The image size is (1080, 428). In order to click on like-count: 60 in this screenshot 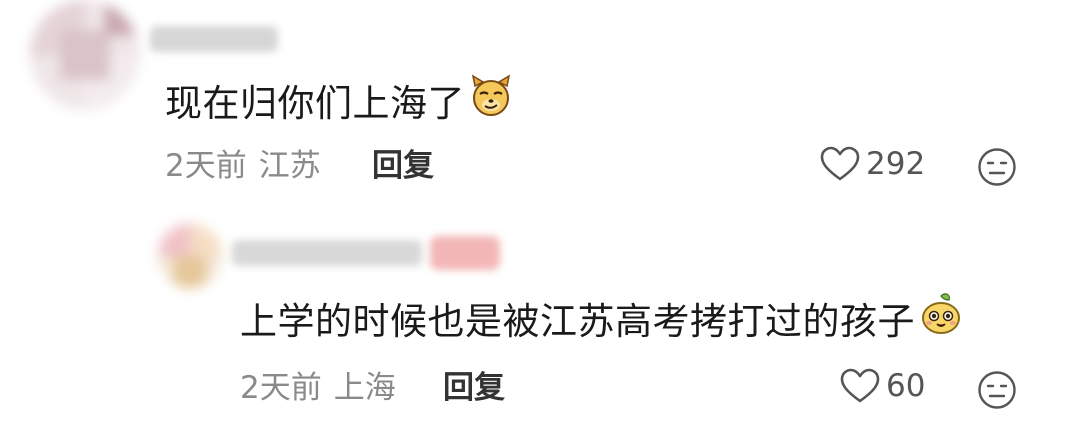, I will do `click(906, 386)`.